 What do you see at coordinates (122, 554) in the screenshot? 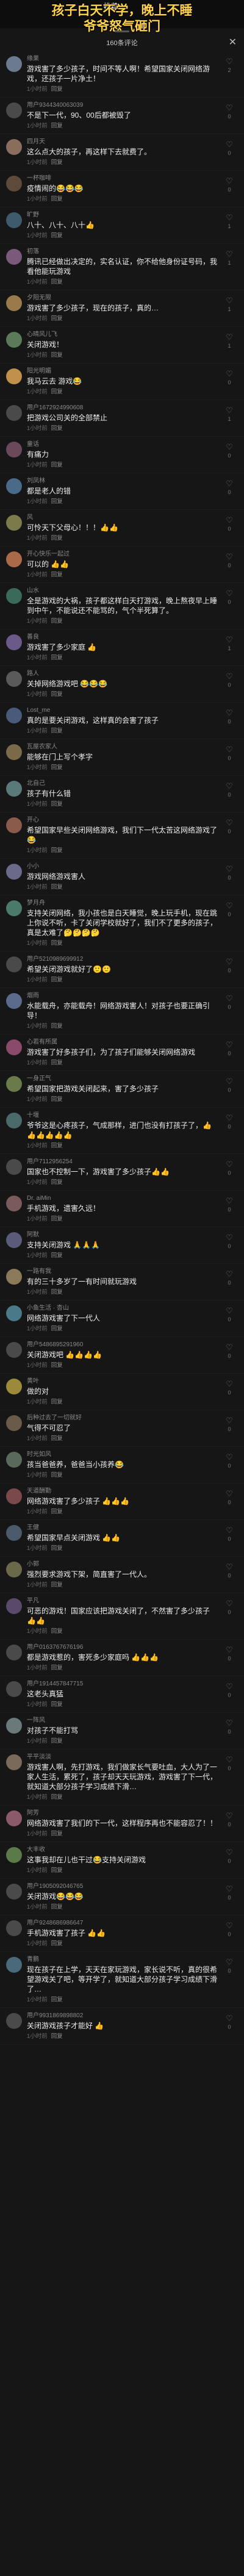
I see `comment-username: 开心快乐一起过` at bounding box center [122, 554].